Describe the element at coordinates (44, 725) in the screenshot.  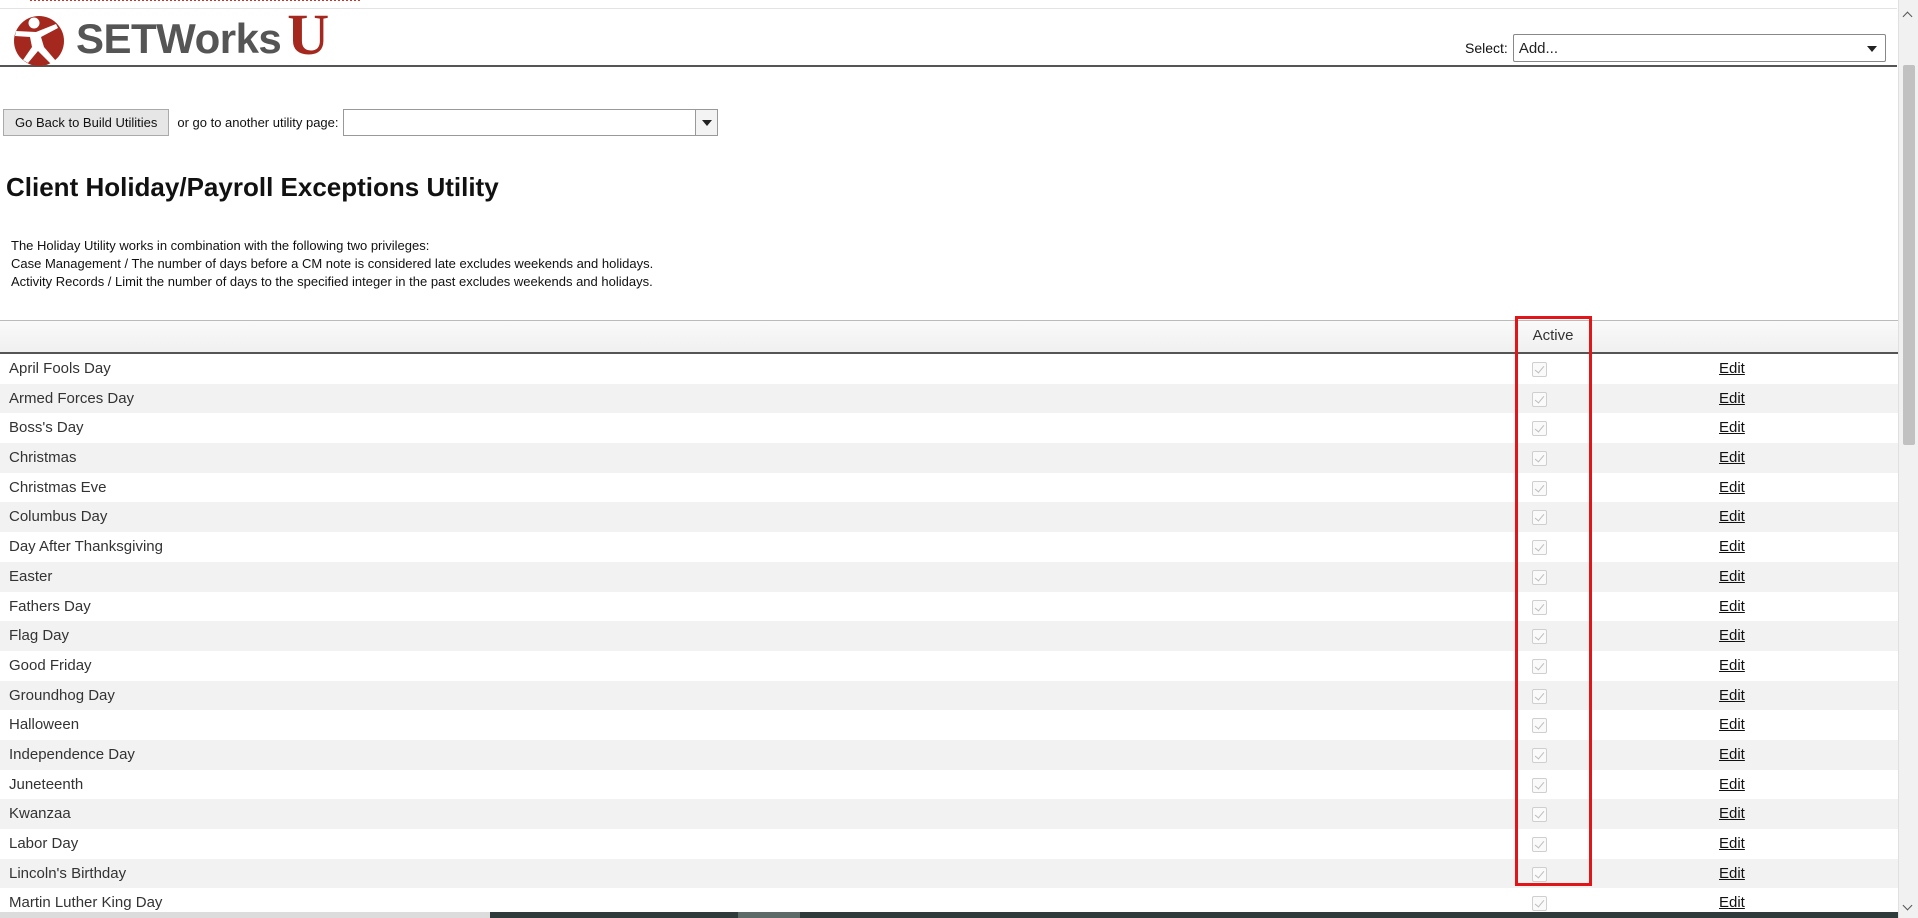
I see `holiday-name: Halloween` at that location.